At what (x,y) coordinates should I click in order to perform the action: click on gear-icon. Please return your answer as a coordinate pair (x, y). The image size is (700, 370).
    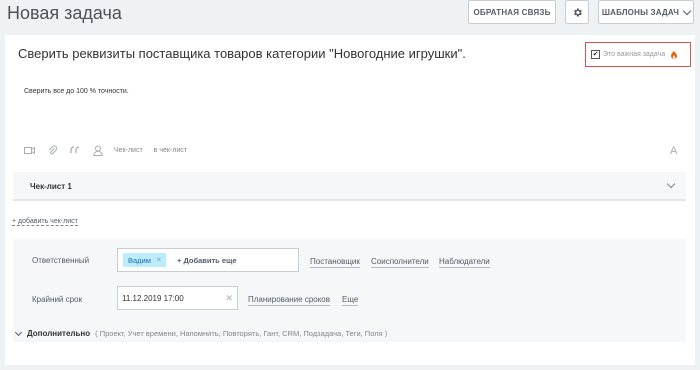
    Looking at the image, I should click on (577, 12).